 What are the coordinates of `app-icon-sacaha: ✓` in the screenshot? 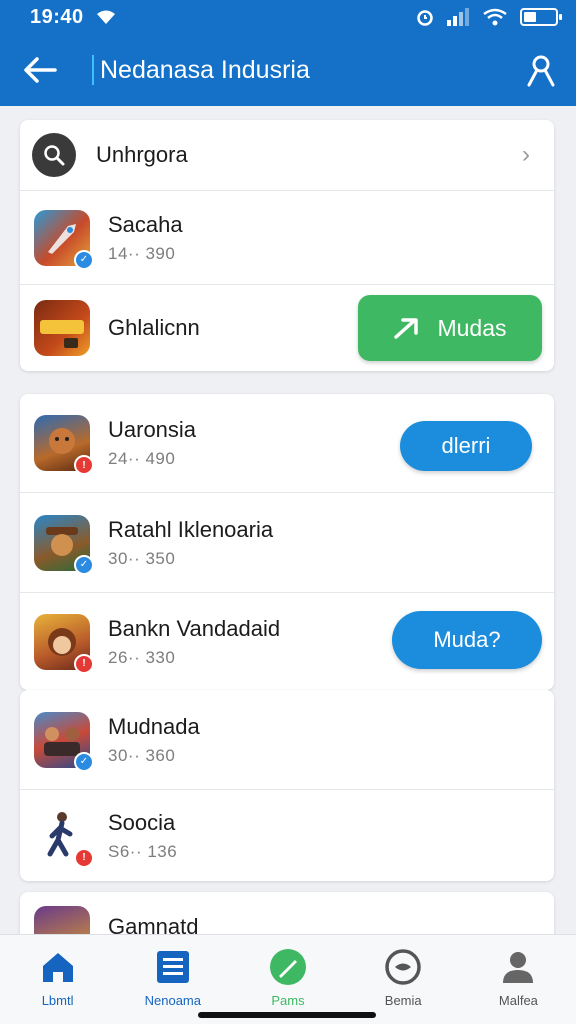 It's located at (64, 239).